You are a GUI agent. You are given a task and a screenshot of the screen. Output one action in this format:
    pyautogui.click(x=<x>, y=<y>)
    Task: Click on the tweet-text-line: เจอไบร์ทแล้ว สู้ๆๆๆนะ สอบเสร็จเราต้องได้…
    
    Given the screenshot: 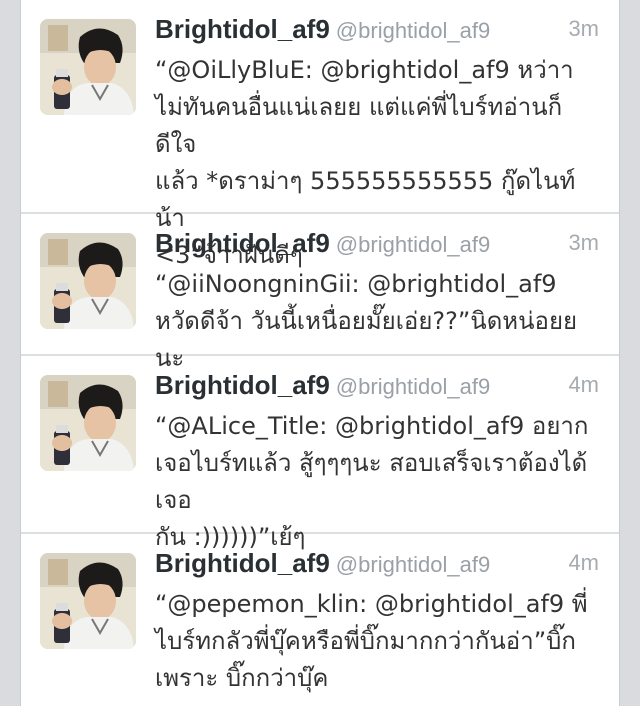 What is the action you would take?
    pyautogui.click(x=371, y=481)
    